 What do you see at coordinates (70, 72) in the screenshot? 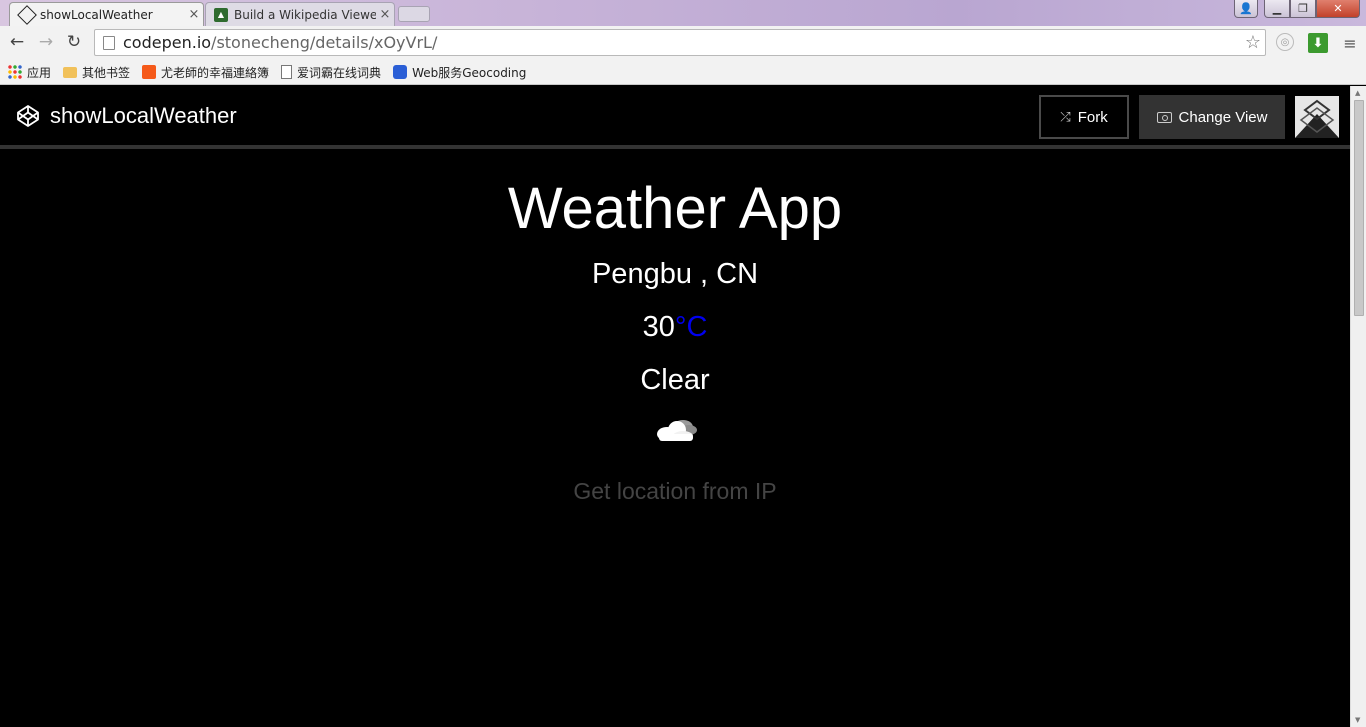
I see `folder-icon` at bounding box center [70, 72].